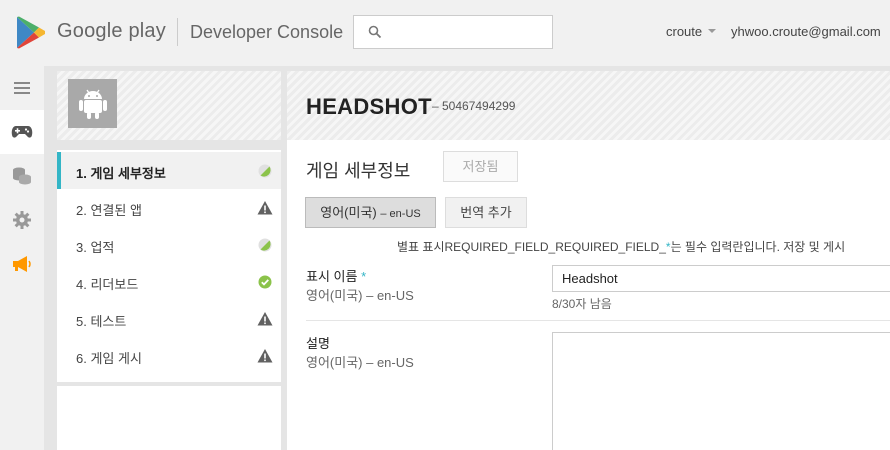 This screenshot has width=890, height=450. I want to click on google-play-logo-text: Google play, so click(111, 31).